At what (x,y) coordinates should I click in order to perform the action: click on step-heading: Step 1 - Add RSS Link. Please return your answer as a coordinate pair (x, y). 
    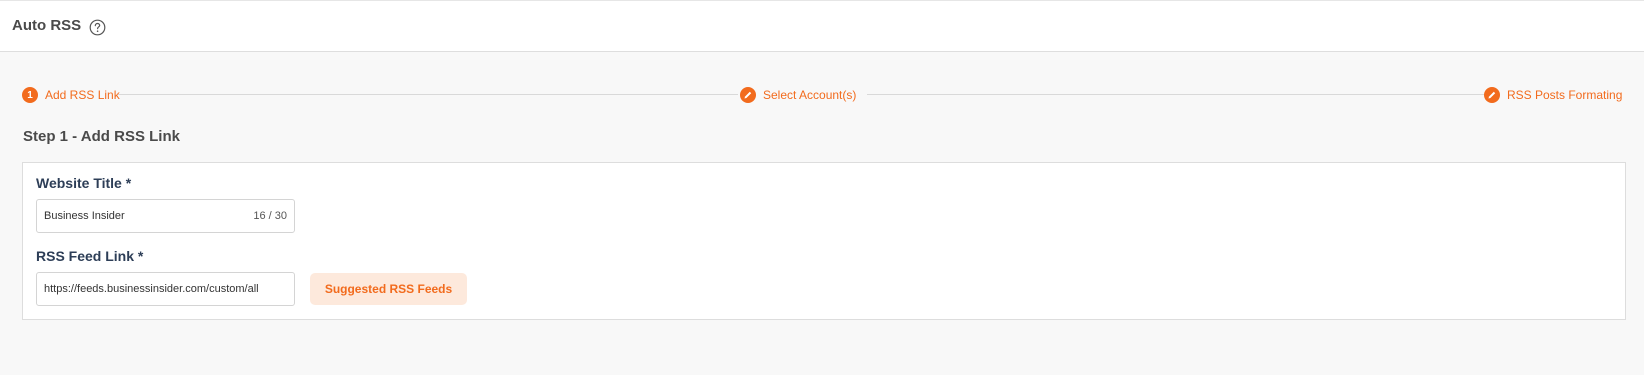
    Looking at the image, I should click on (101, 136).